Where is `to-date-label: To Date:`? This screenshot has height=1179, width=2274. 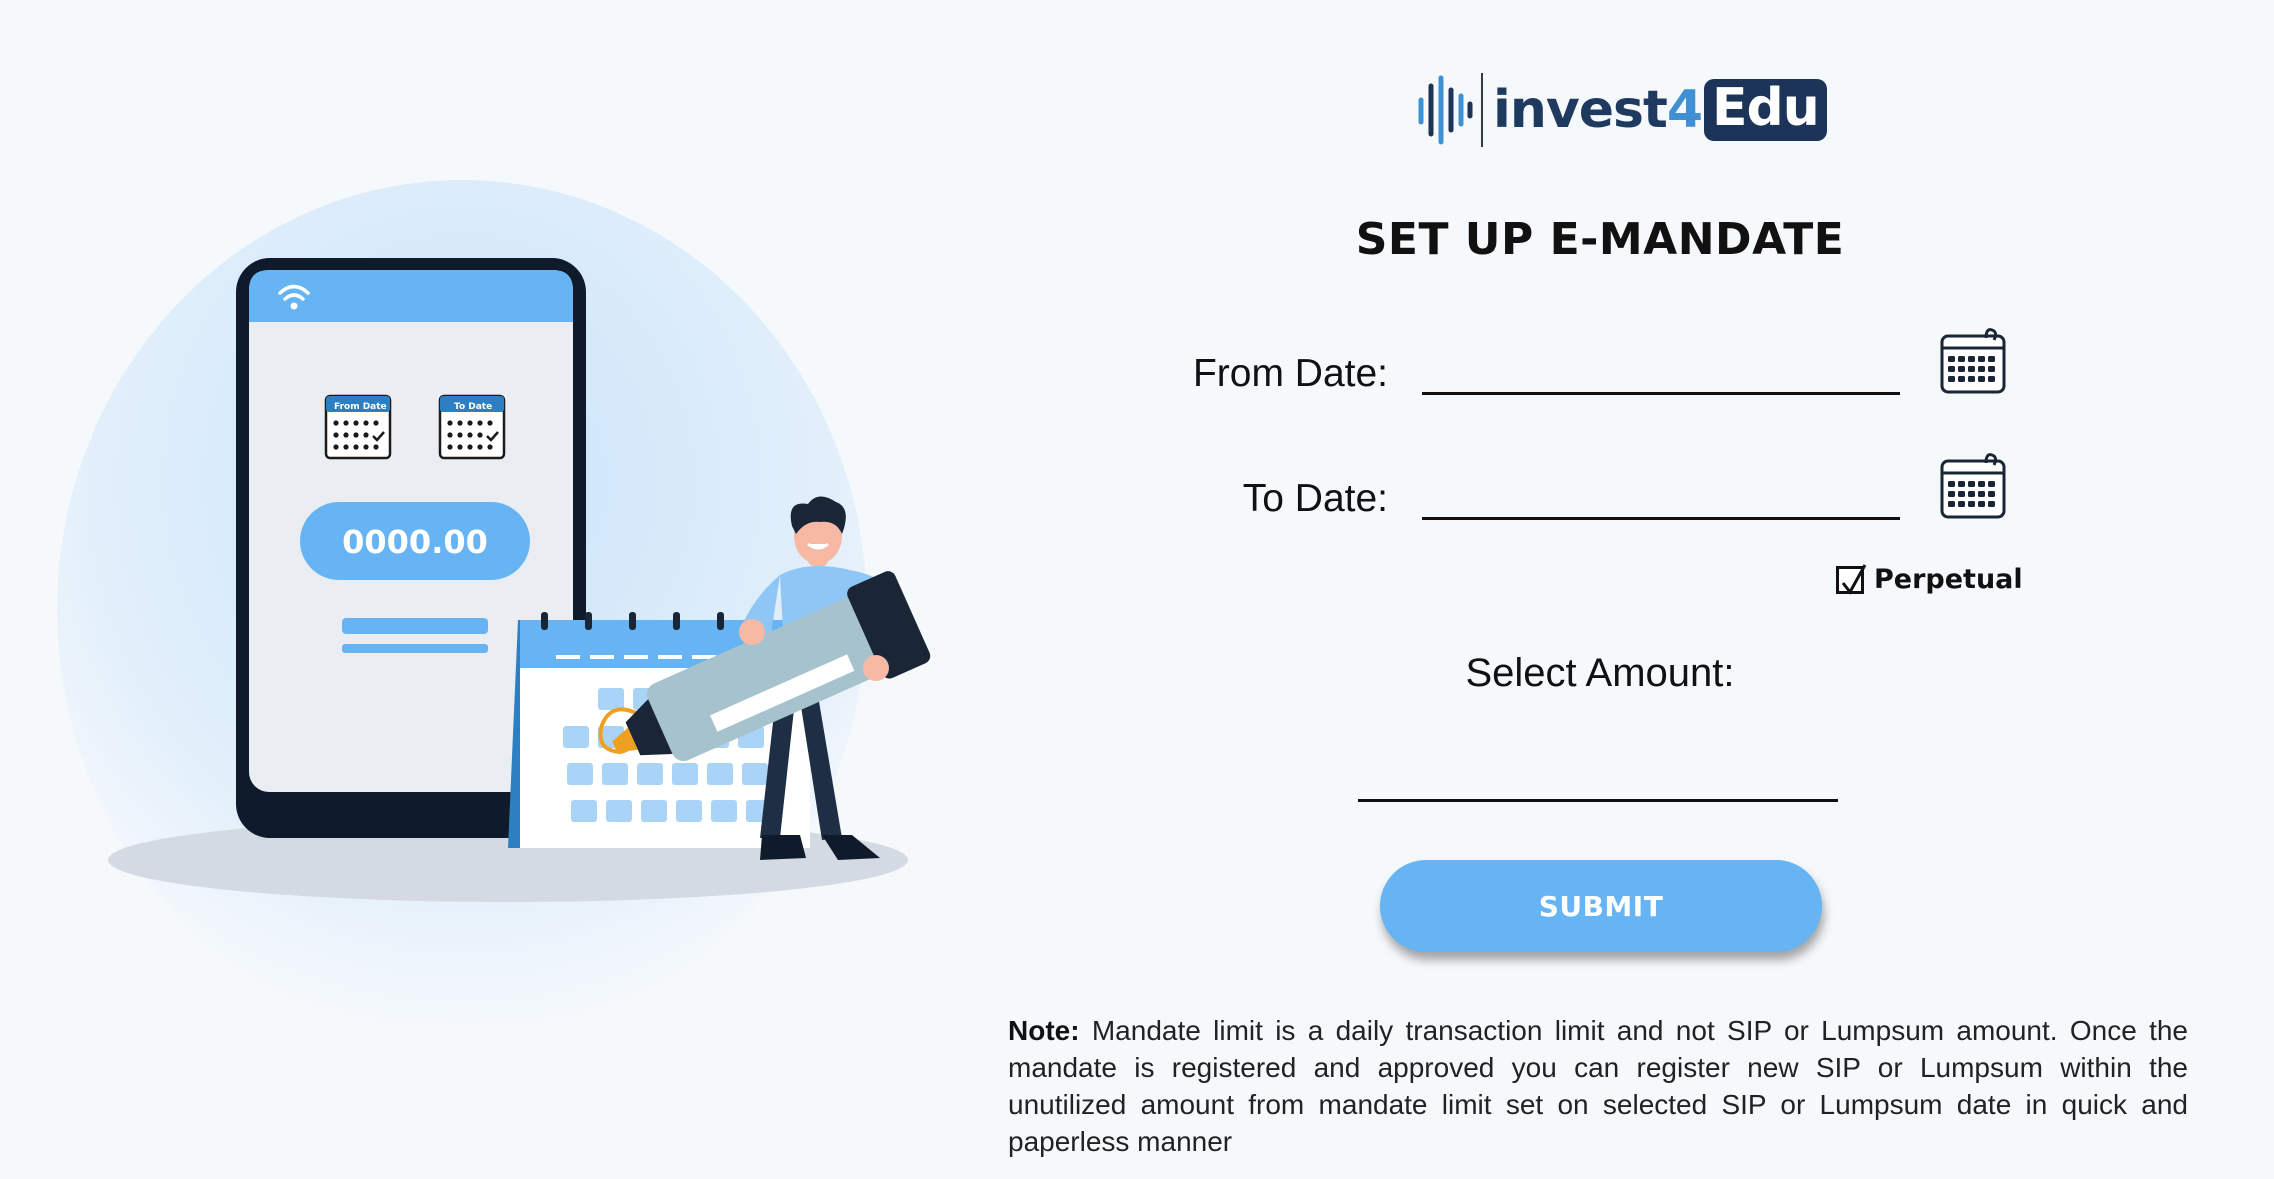 to-date-label: To Date: is located at coordinates (1315, 498).